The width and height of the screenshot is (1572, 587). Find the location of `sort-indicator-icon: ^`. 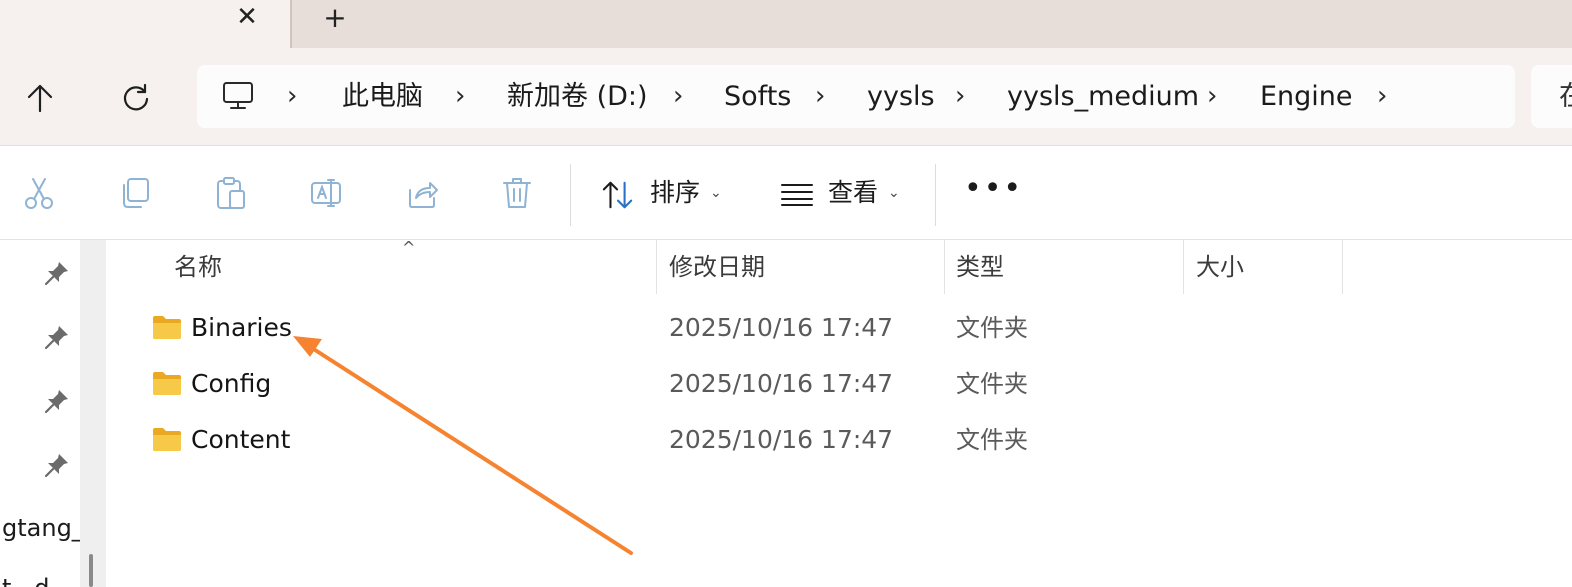

sort-indicator-icon: ^ is located at coordinates (409, 247).